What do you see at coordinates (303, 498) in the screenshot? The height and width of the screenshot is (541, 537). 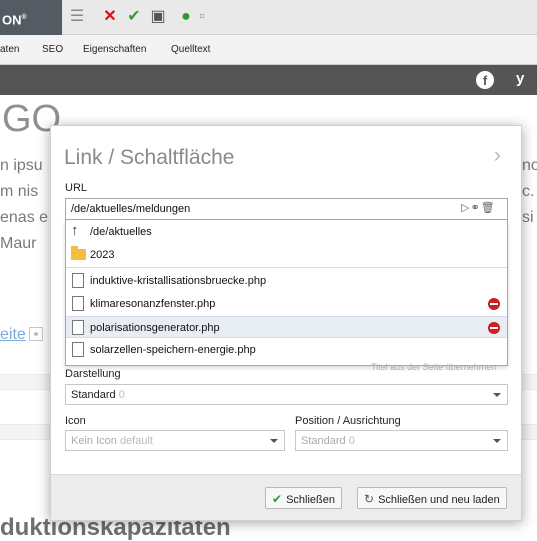 I see `close-button: ✔ Schließen` at bounding box center [303, 498].